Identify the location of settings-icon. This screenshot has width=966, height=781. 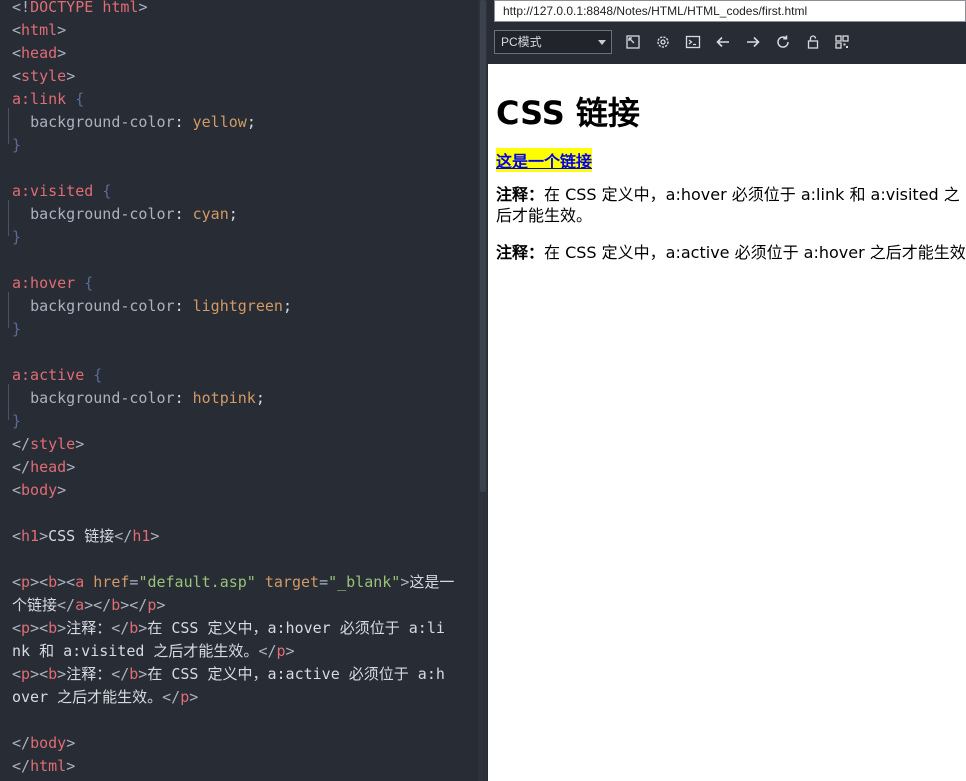
(663, 42).